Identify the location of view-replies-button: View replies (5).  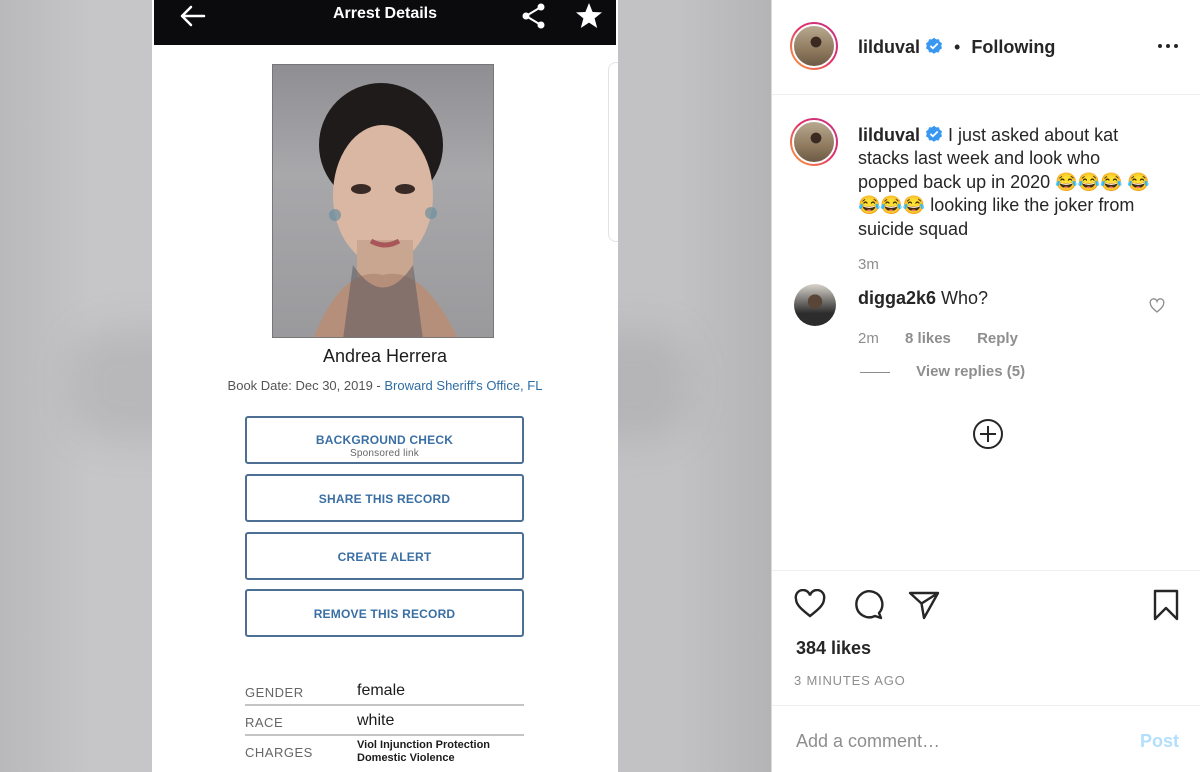
(942, 371).